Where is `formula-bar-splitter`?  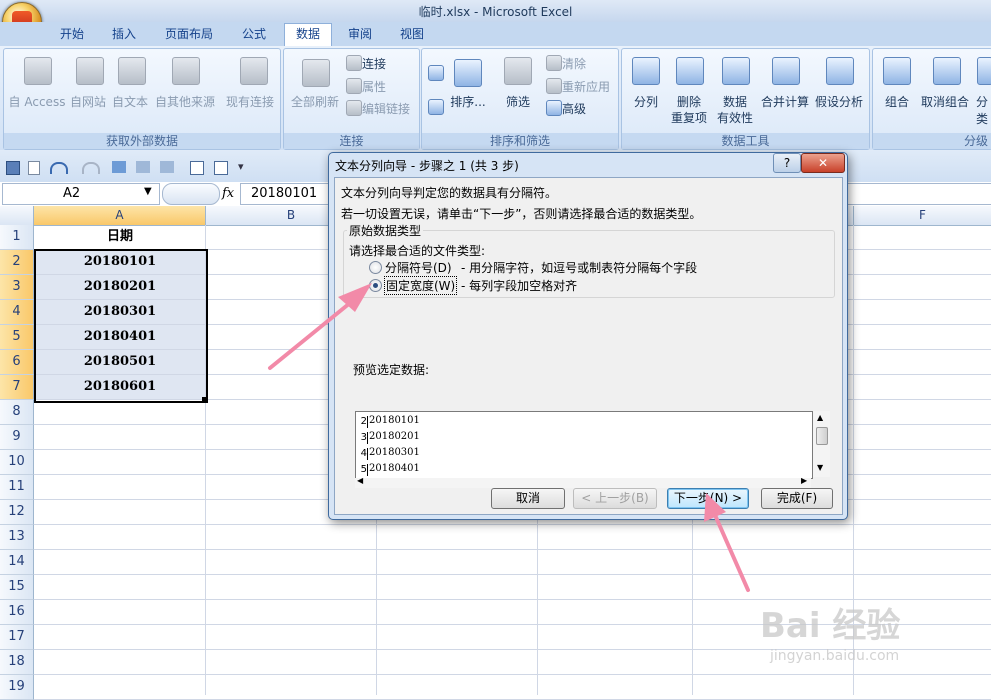
formula-bar-splitter is located at coordinates (191, 194).